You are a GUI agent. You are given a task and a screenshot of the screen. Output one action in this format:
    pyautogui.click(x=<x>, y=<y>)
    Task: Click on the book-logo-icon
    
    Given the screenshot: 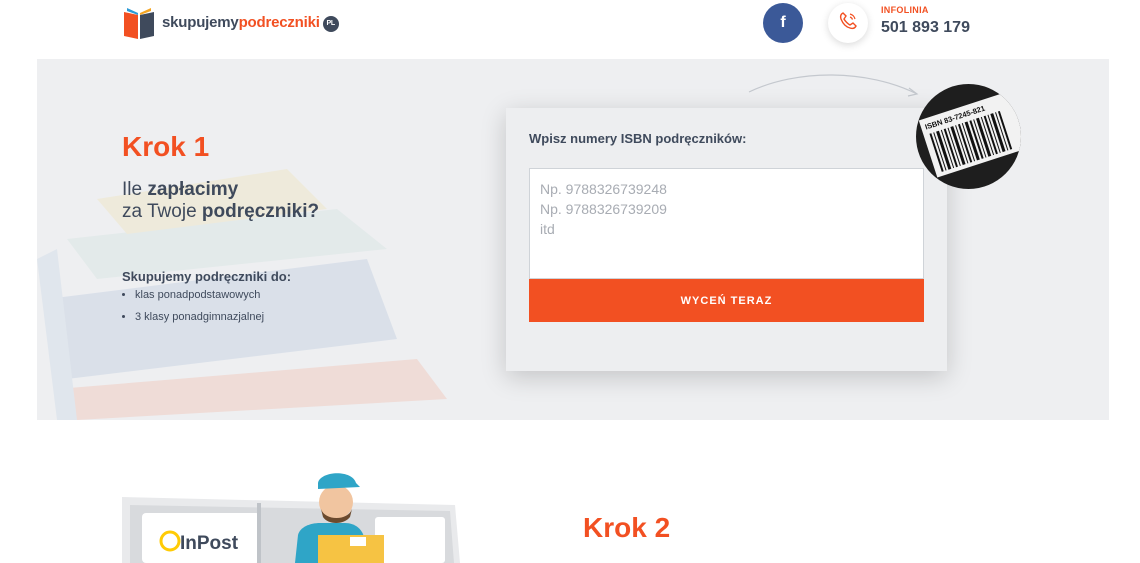 What is the action you would take?
    pyautogui.click(x=139, y=23)
    